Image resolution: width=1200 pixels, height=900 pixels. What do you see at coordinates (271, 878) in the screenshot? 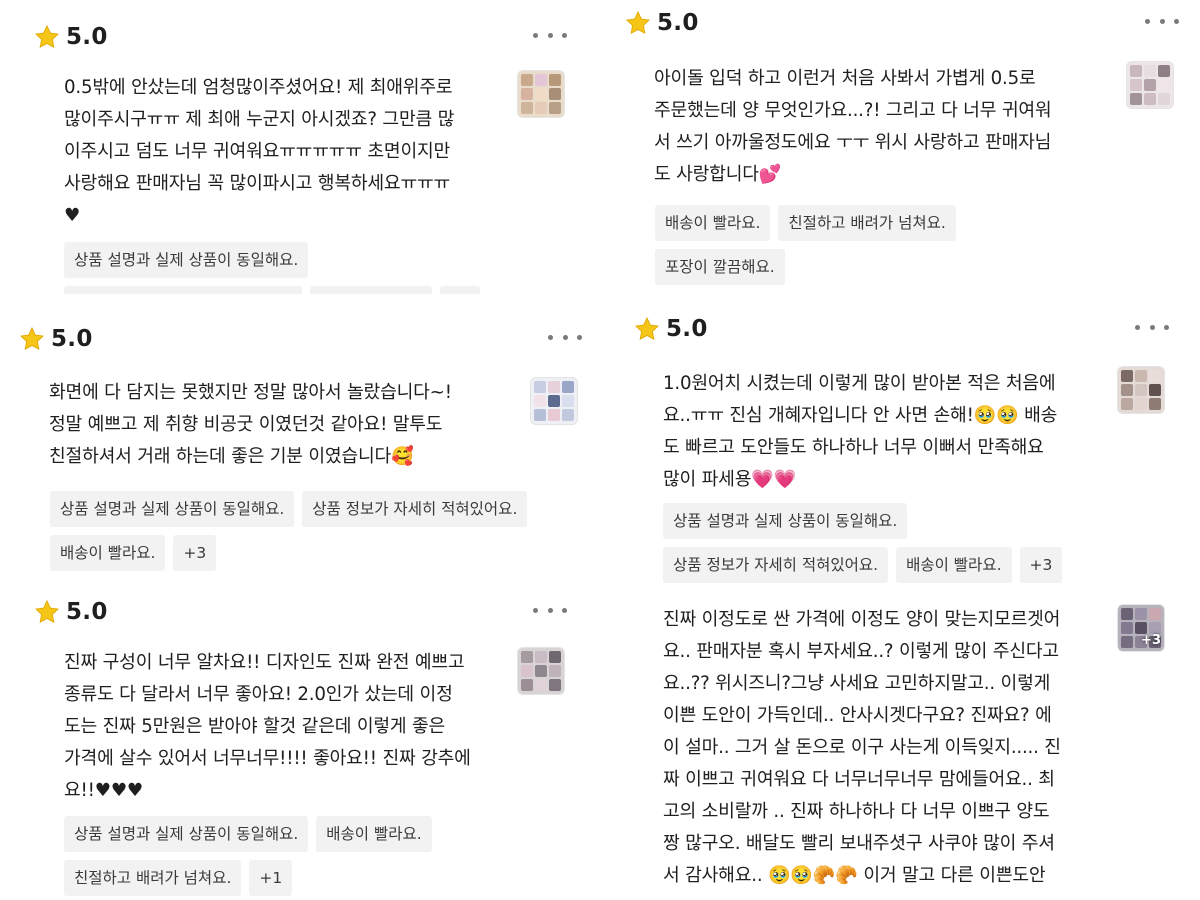
I see `review-tag-more: +1` at bounding box center [271, 878].